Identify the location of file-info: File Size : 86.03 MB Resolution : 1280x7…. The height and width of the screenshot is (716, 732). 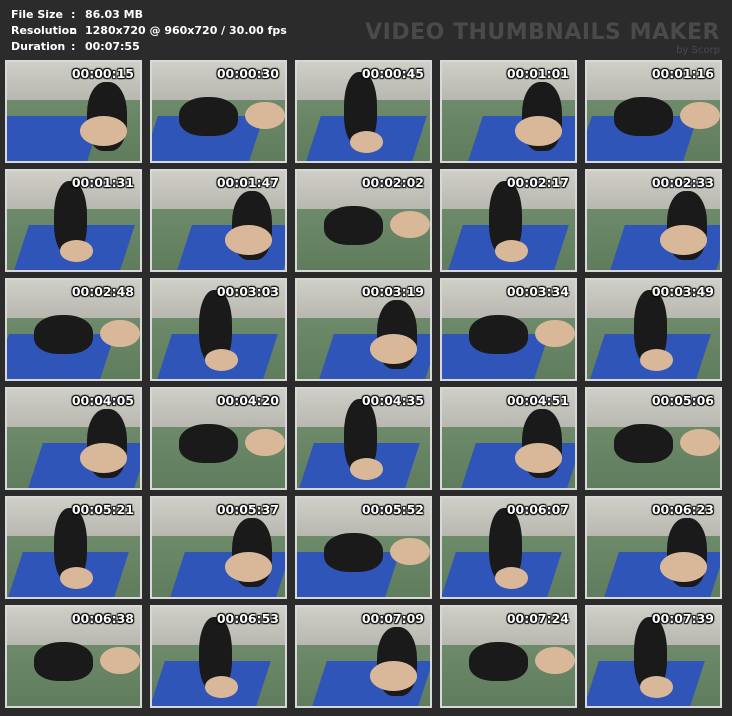
(149, 31).